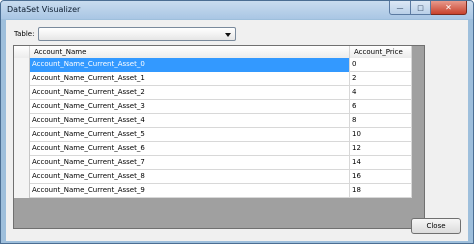  What do you see at coordinates (190, 149) in the screenshot?
I see `account-name-cell: Account_Name_Current_Asset_6` at bounding box center [190, 149].